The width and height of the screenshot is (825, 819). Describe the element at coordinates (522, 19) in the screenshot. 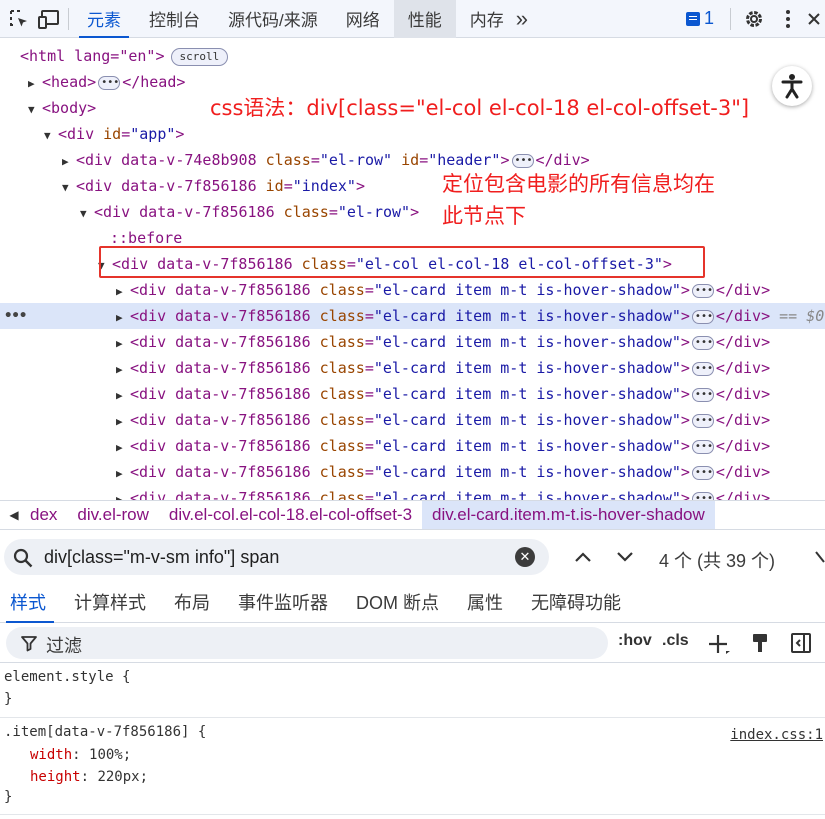

I see `more-tabs-chevron-icon: »` at that location.